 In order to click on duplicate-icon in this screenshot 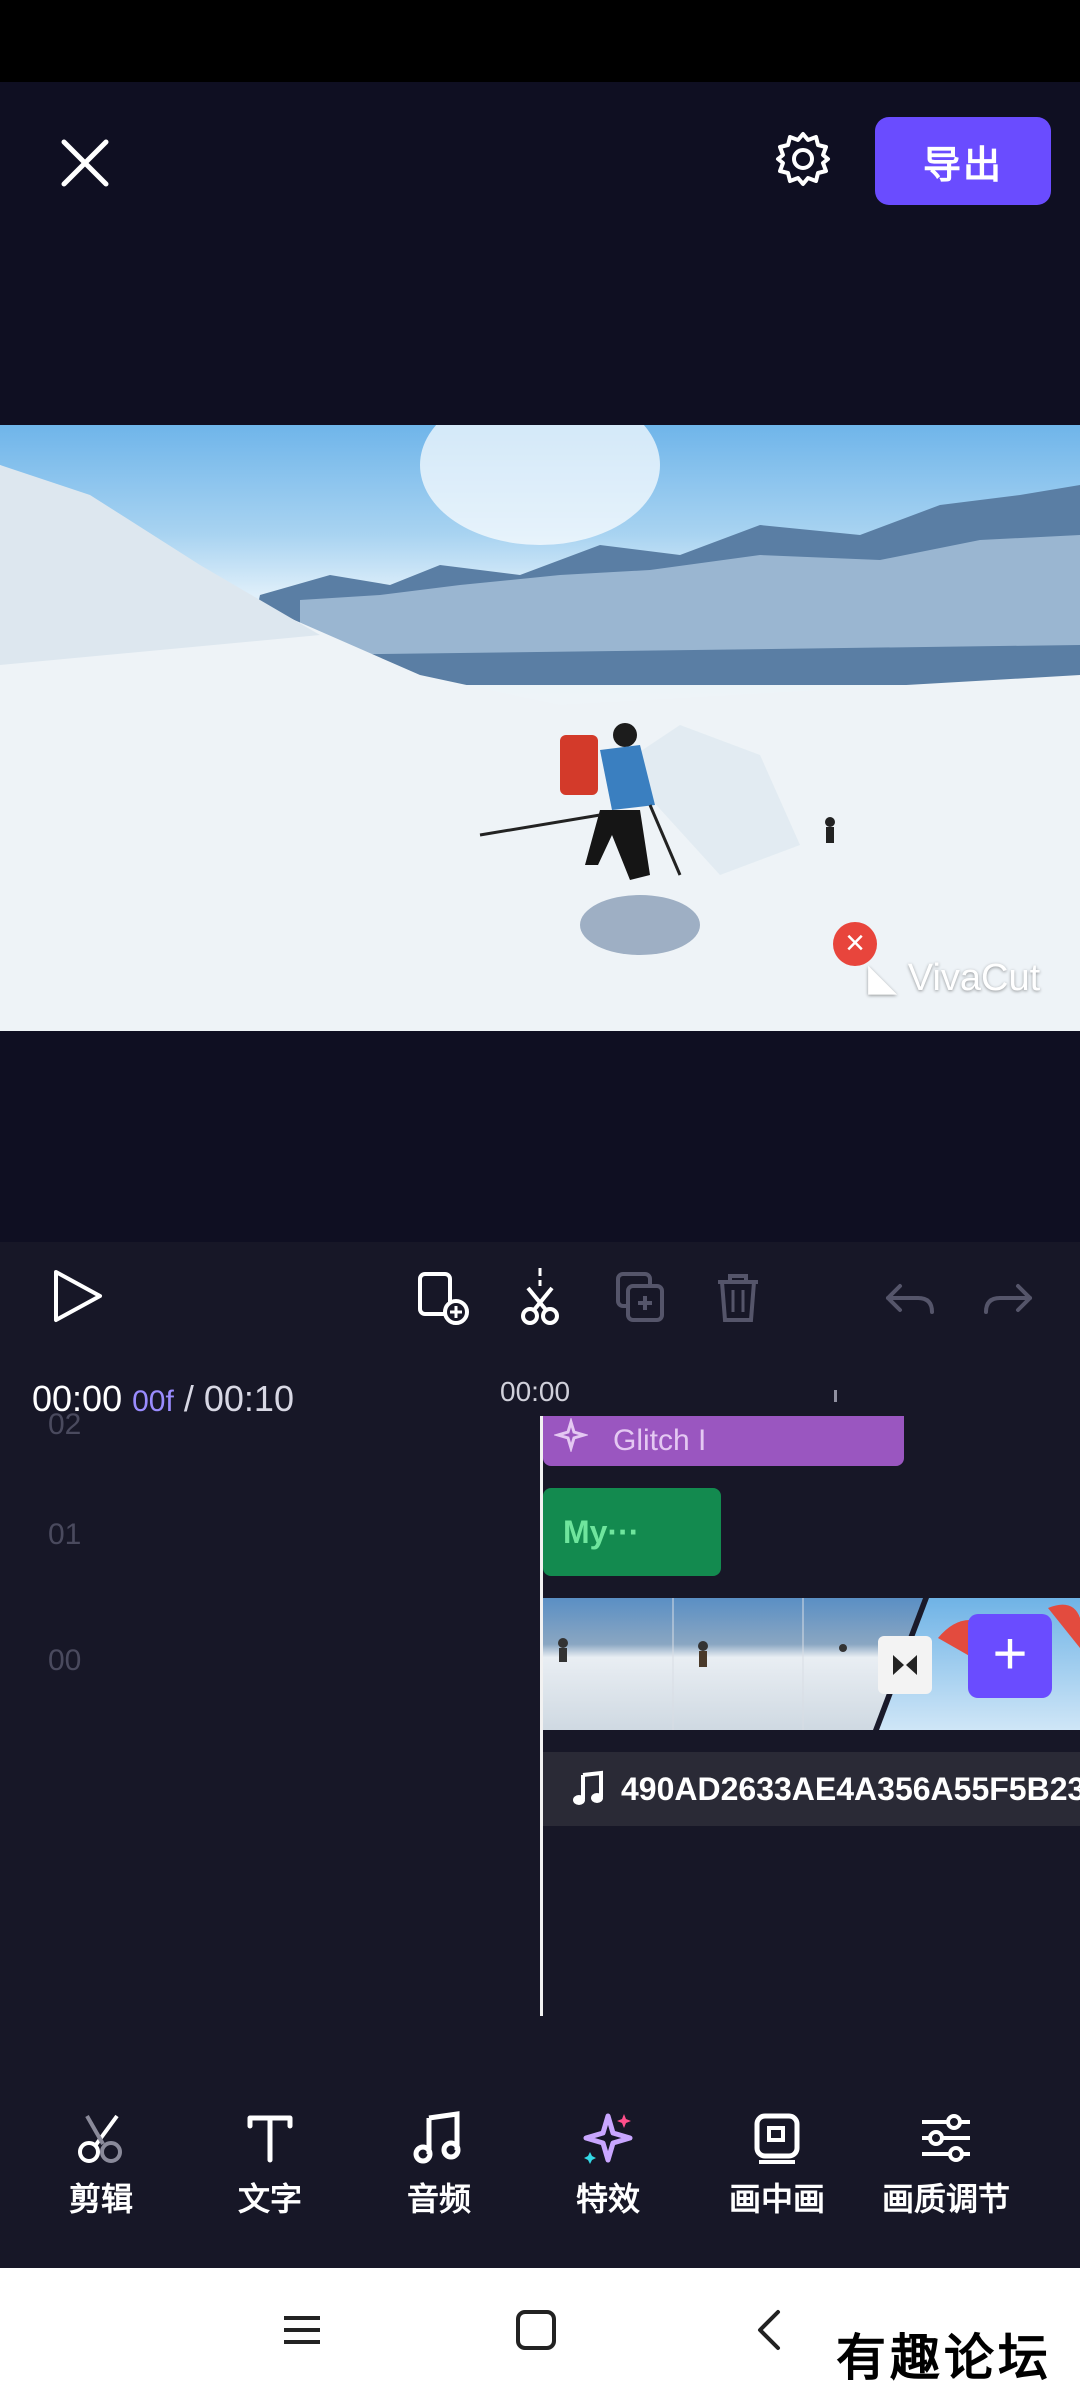, I will do `click(640, 1297)`.